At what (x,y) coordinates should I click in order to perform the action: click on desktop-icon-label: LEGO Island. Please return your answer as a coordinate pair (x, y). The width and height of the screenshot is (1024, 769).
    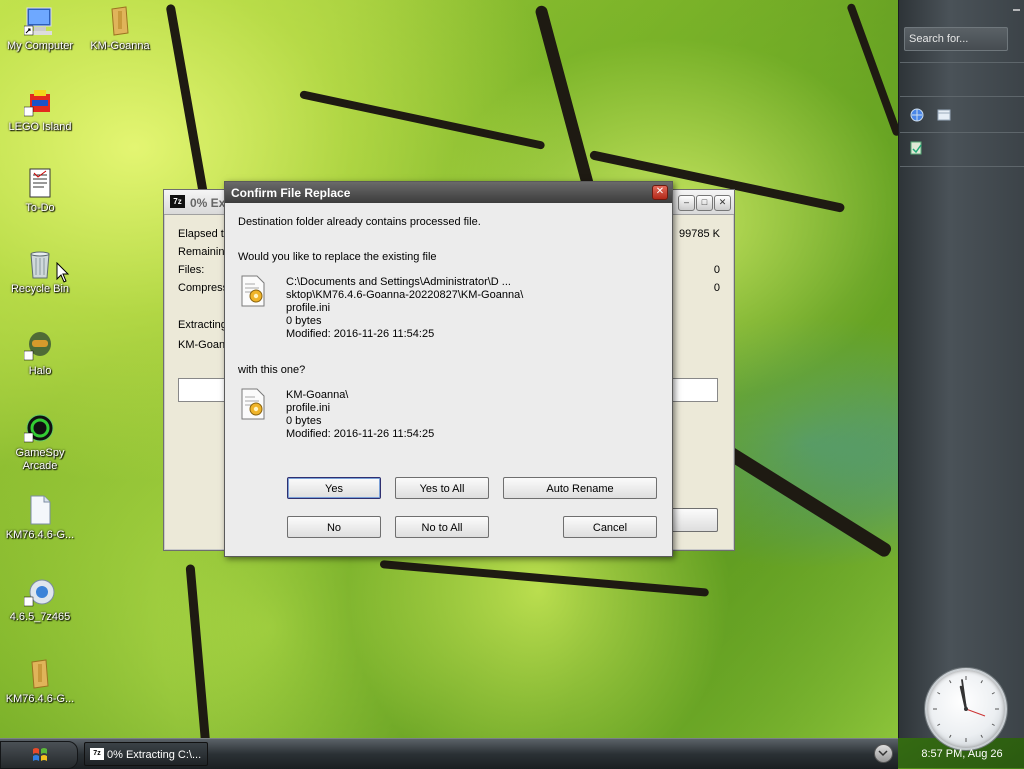
    Looking at the image, I should click on (40, 127).